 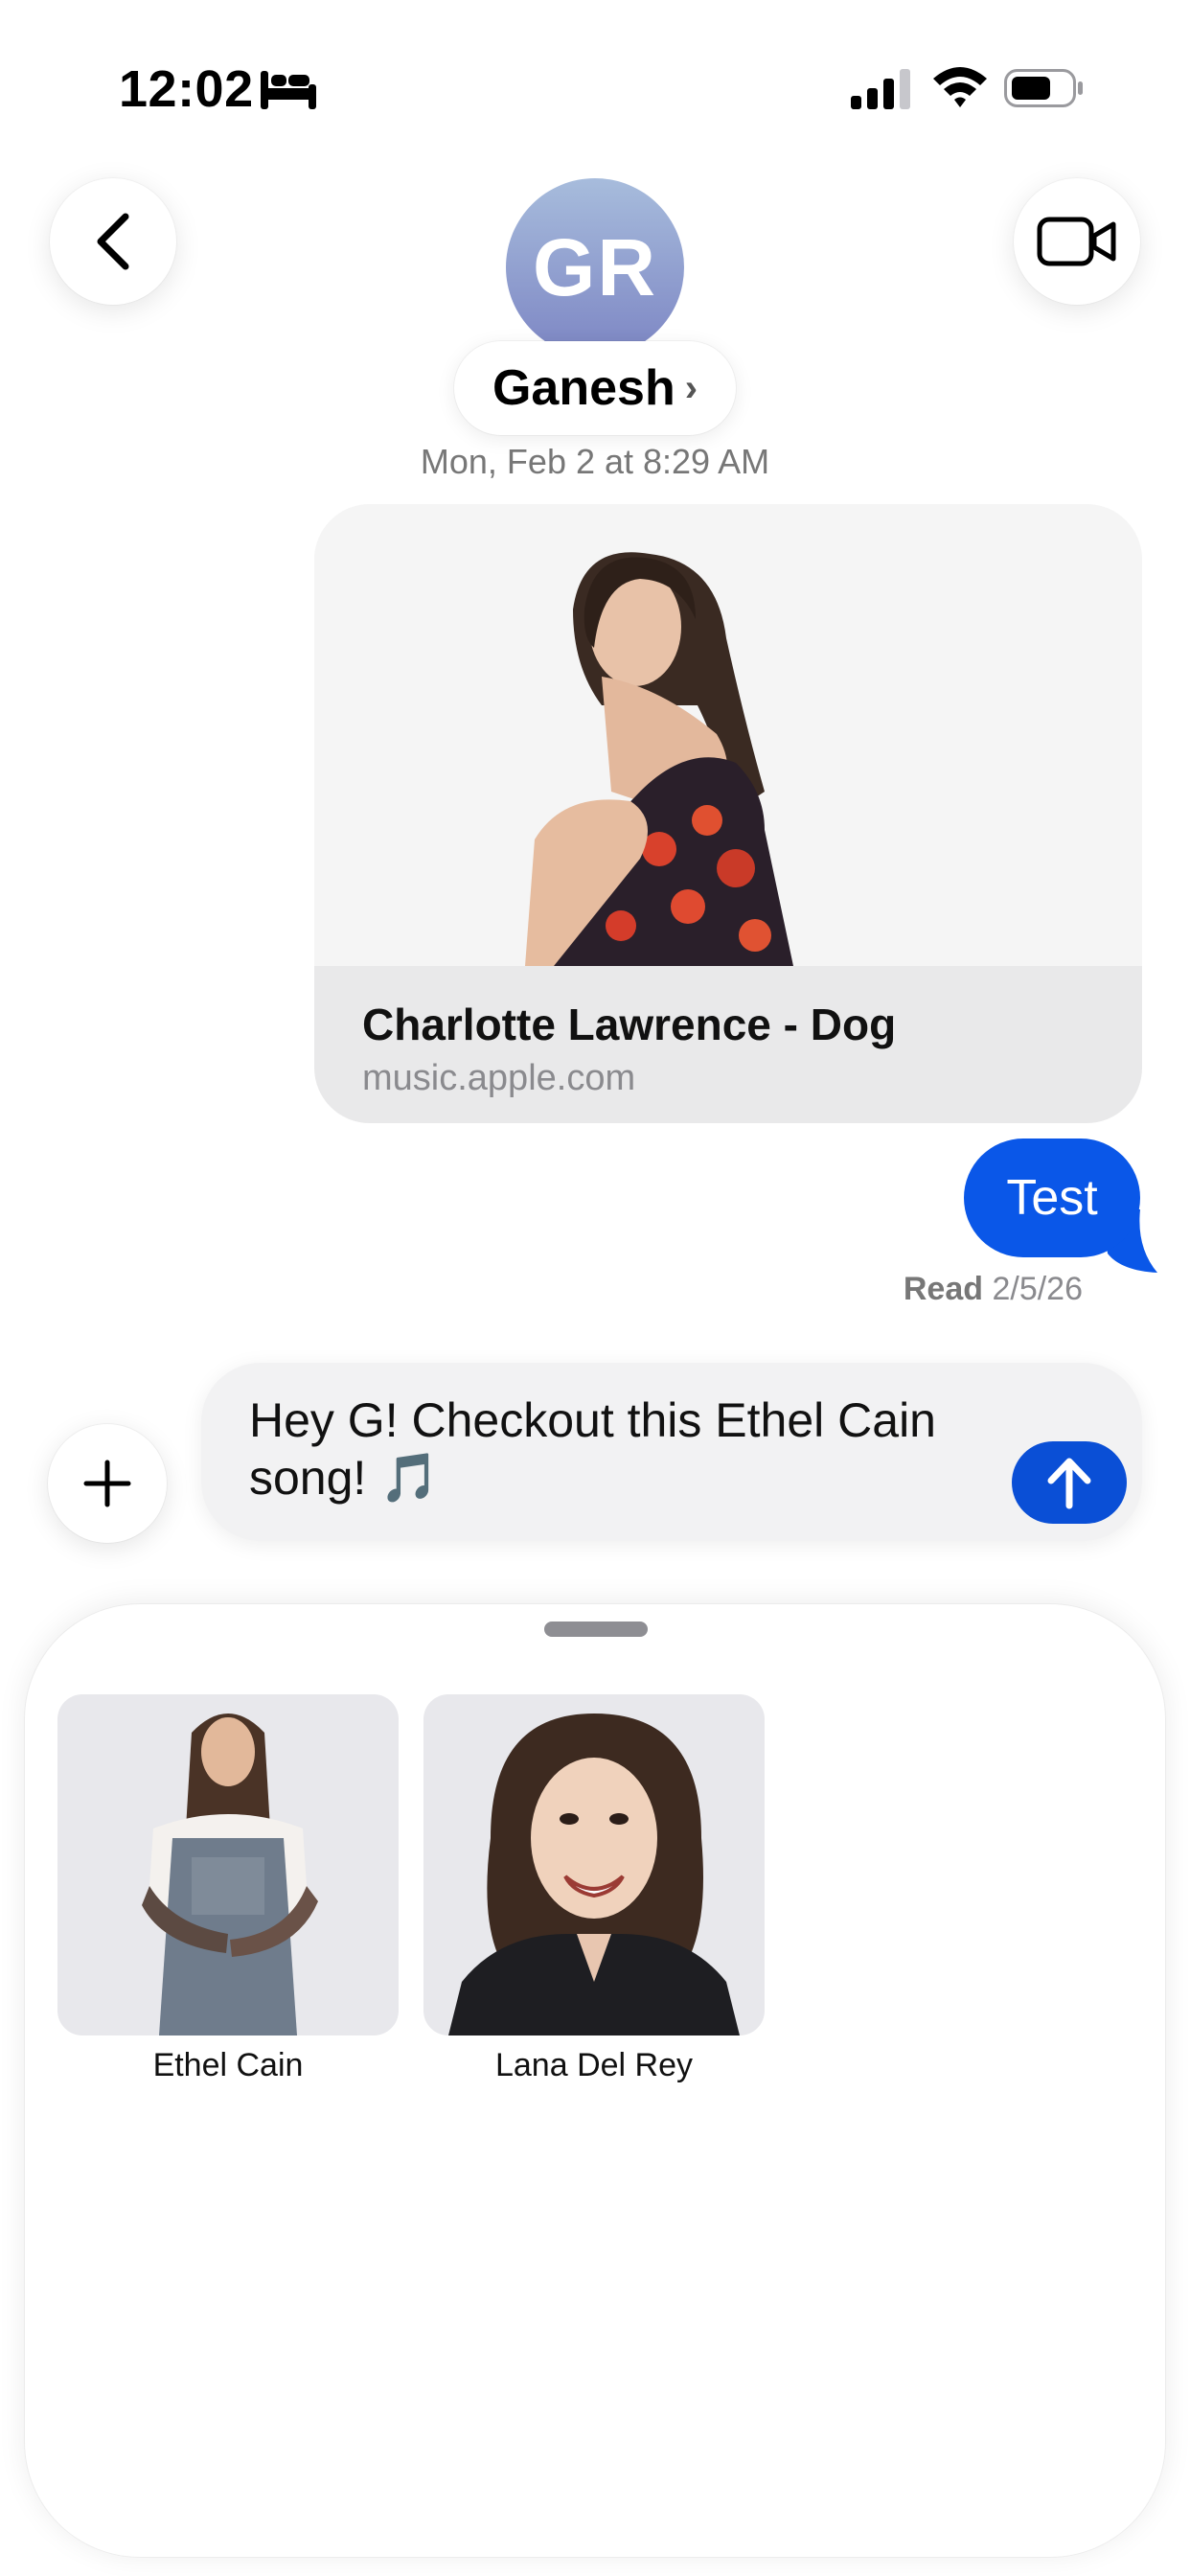 What do you see at coordinates (659, 759) in the screenshot?
I see `person-photo` at bounding box center [659, 759].